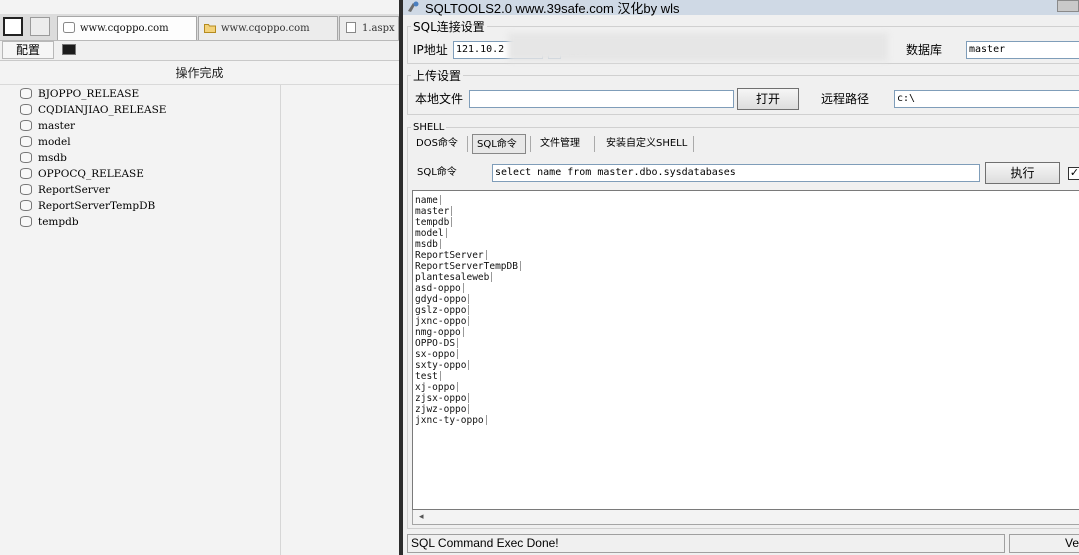 The image size is (1079, 555). I want to click on table-row: sxty-oppo, so click(442, 365).